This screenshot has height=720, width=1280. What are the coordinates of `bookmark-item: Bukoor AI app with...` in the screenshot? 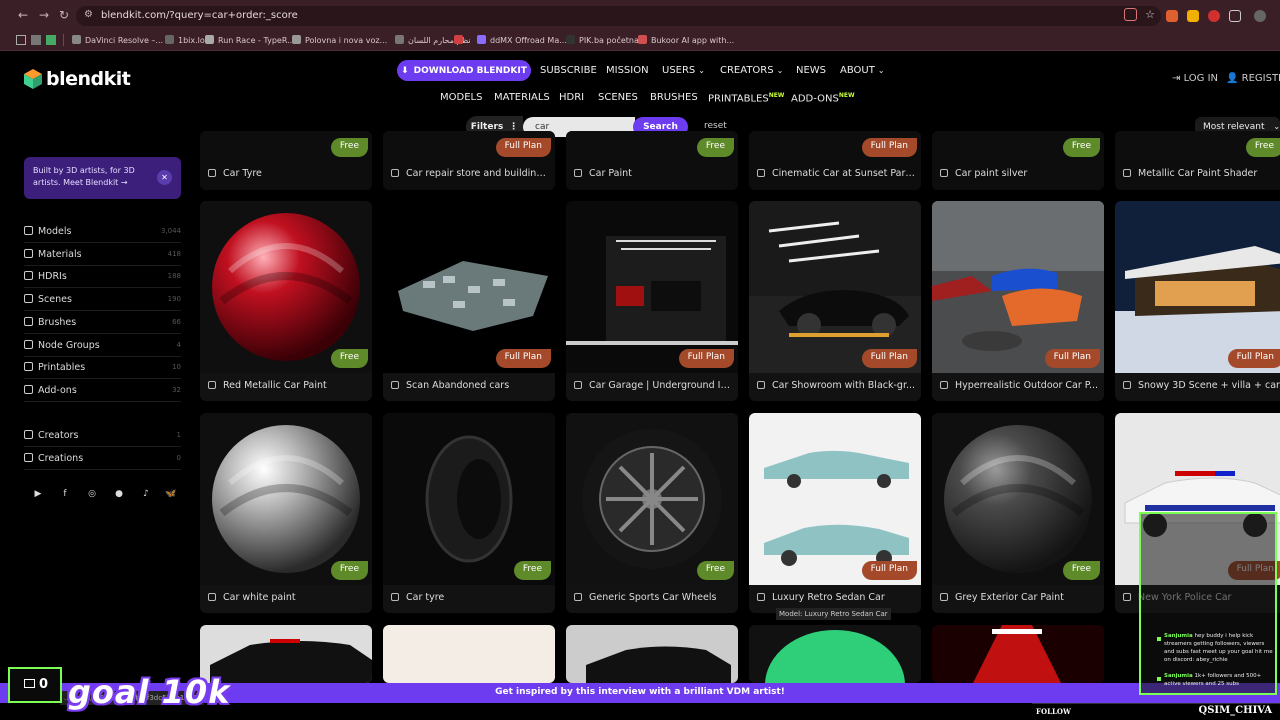 It's located at (686, 40).